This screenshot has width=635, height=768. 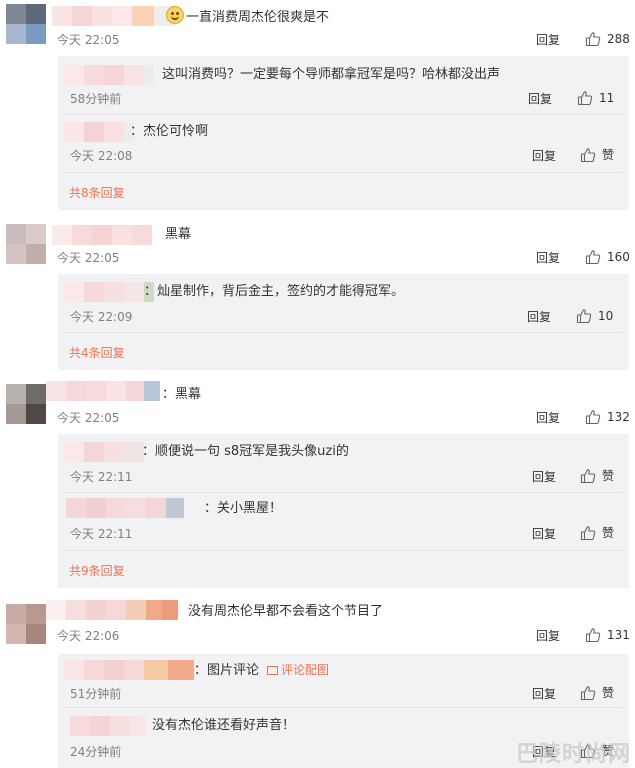 I want to click on picture-link-label: 评论配图, so click(x=305, y=670).